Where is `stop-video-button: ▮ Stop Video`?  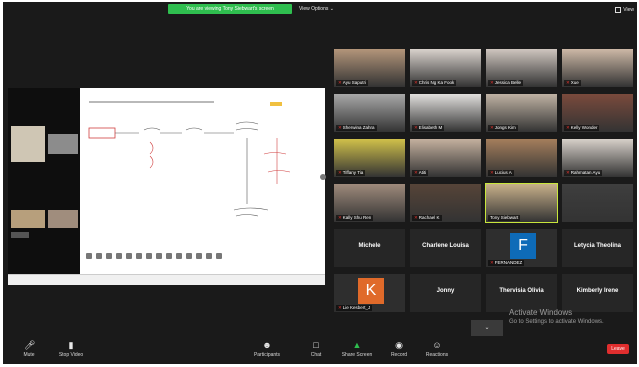 stop-video-button: ▮ Stop Video is located at coordinates (71, 349).